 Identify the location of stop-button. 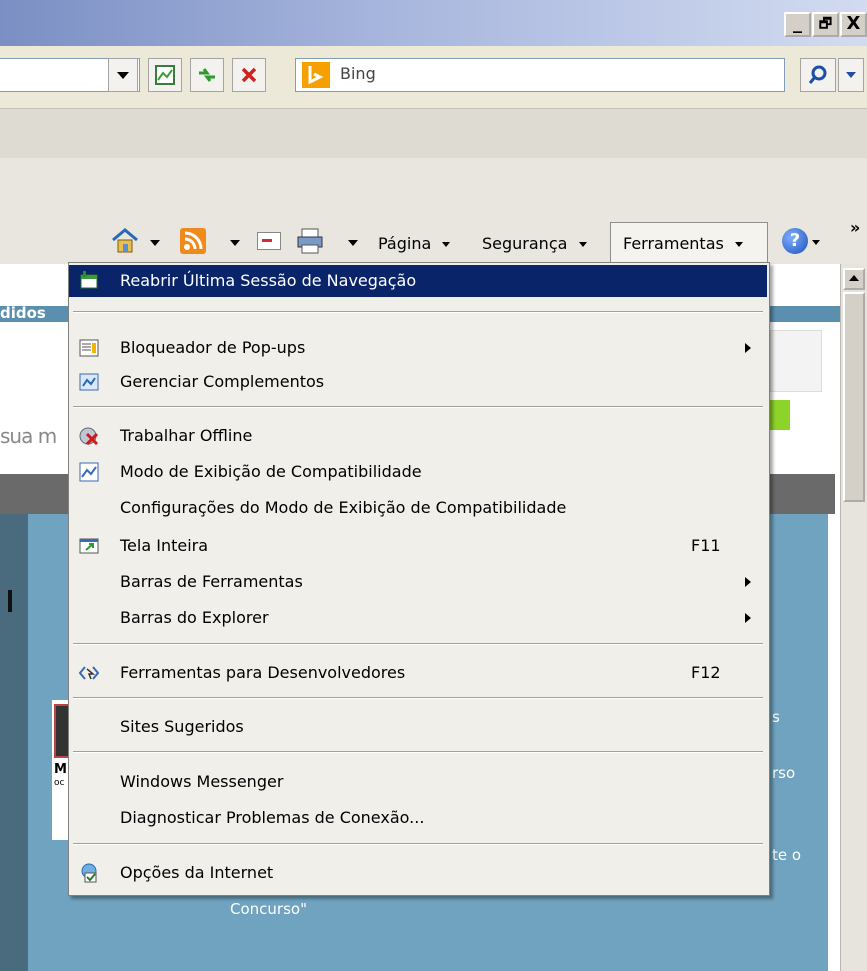
(249, 75).